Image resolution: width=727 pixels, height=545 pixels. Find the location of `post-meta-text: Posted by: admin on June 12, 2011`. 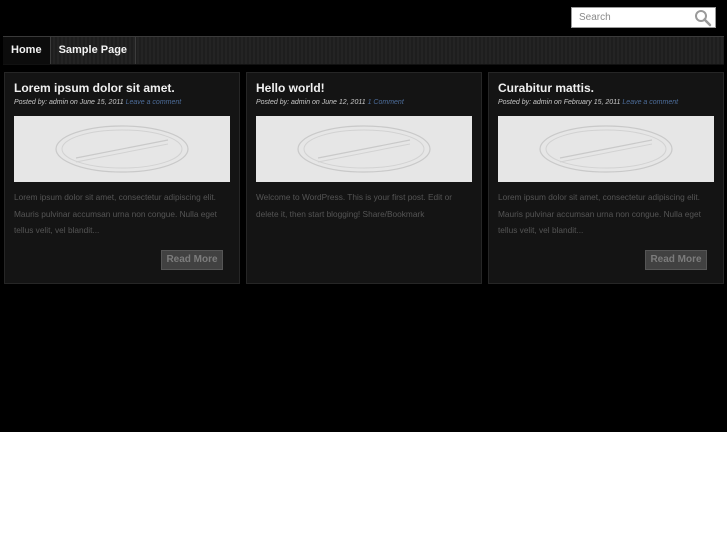

post-meta-text: Posted by: admin on June 12, 2011 is located at coordinates (311, 102).